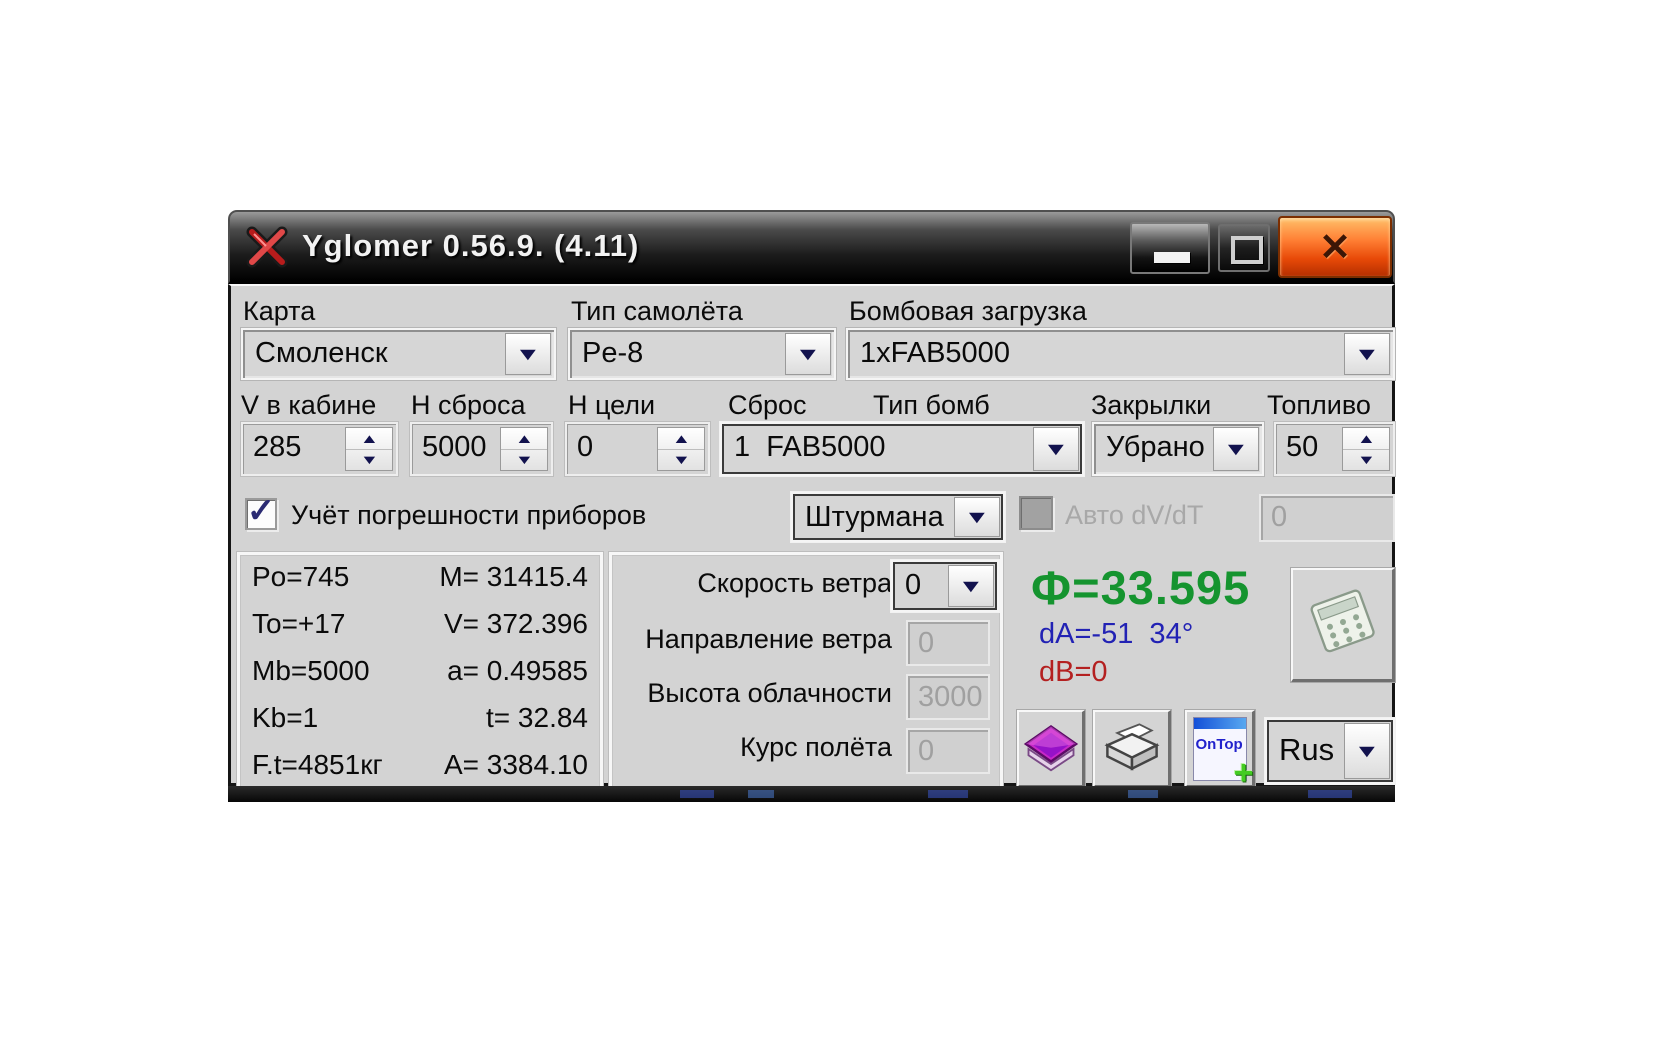 The height and width of the screenshot is (1050, 1680). I want to click on fuel-value: 50, so click(1302, 447).